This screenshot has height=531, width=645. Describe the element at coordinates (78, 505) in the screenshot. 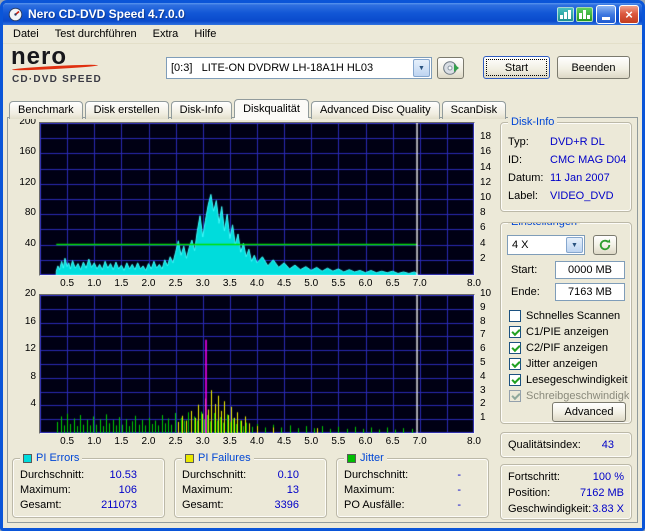

I see `stat-row: Gesamt: 211073` at that location.